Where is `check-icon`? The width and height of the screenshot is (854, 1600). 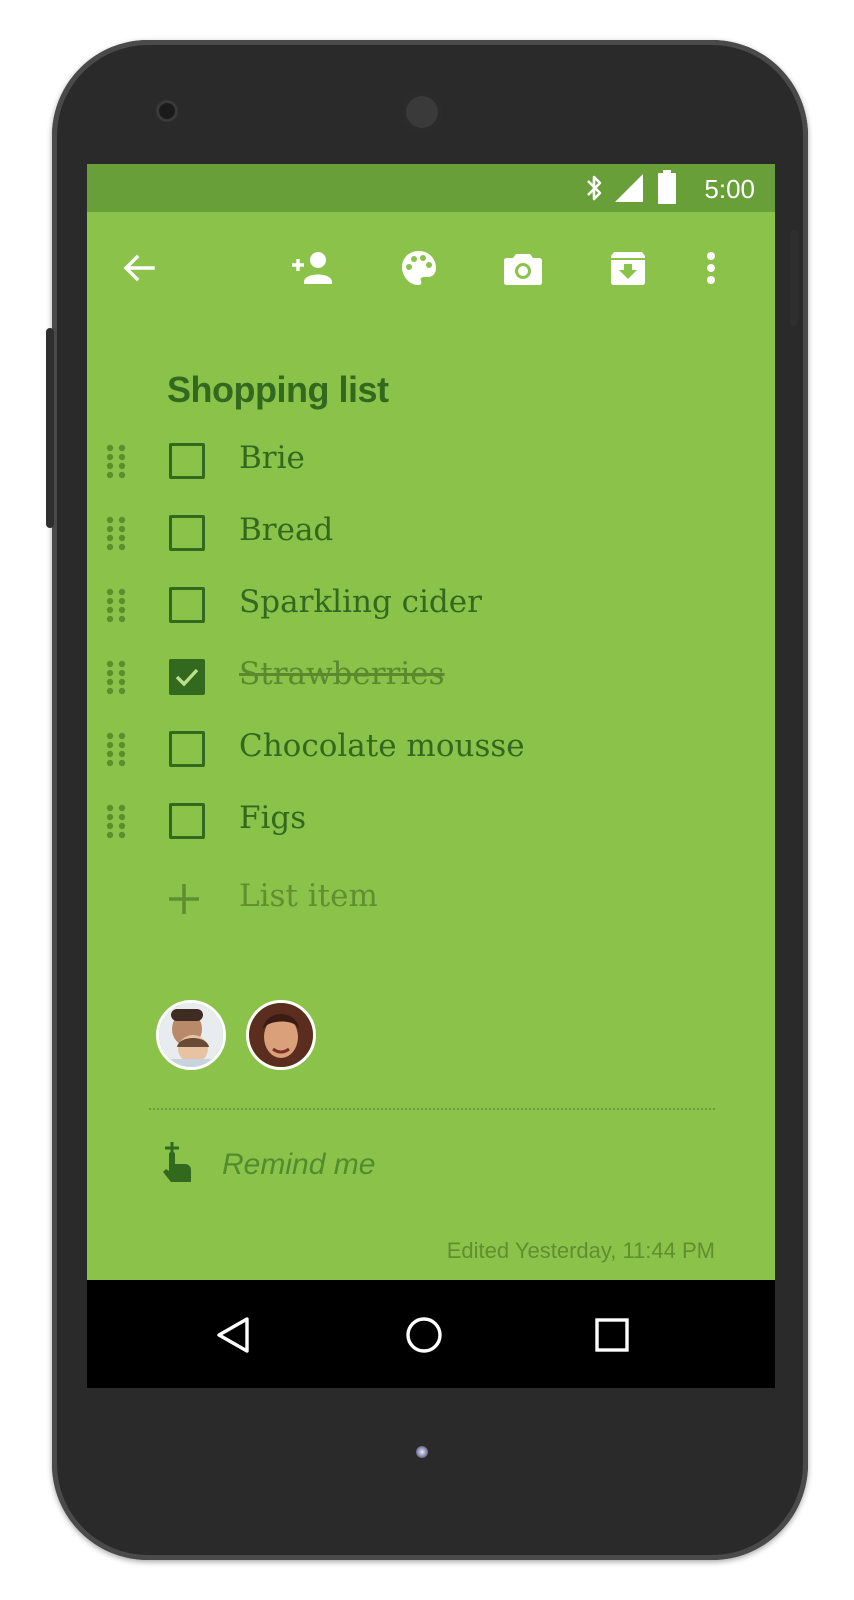 check-icon is located at coordinates (187, 677).